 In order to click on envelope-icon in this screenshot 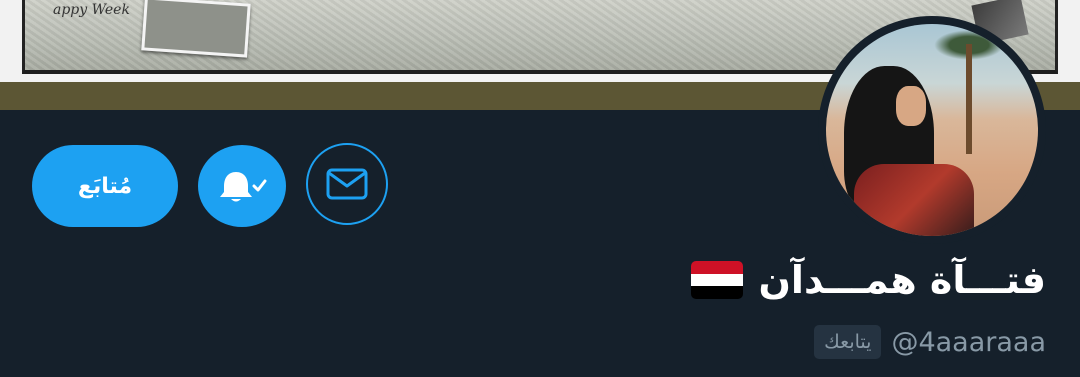, I will do `click(347, 184)`.